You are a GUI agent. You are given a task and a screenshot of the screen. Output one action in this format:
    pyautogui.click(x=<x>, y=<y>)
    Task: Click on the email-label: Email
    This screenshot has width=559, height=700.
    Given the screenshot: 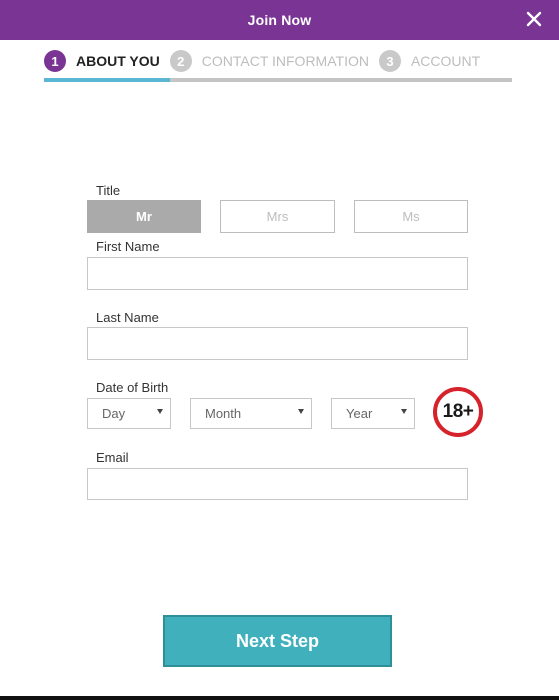 What is the action you would take?
    pyautogui.click(x=112, y=457)
    